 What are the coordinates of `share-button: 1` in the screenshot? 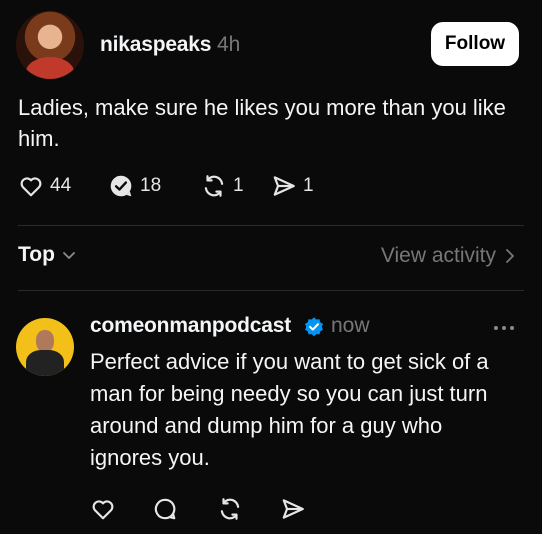 It's located at (292, 186).